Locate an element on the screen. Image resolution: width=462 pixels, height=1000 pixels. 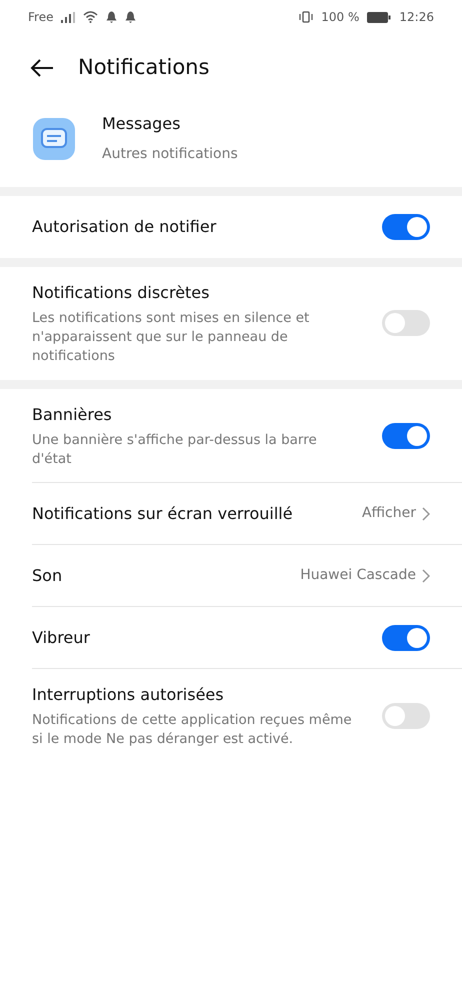
setting-value: Afficher is located at coordinates (389, 514).